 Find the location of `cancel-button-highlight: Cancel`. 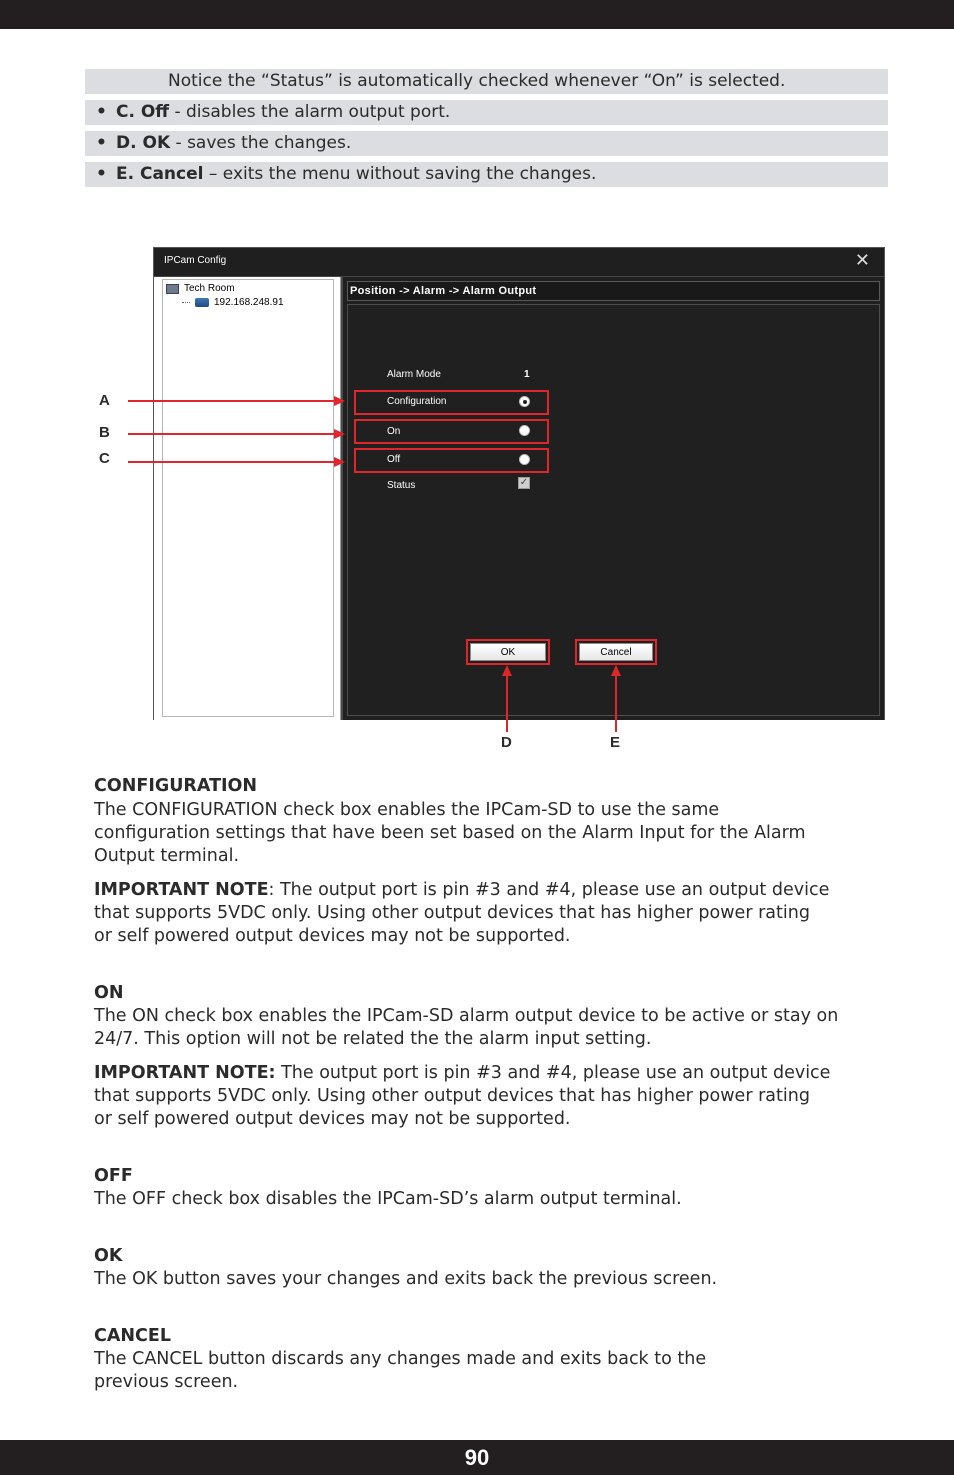

cancel-button-highlight: Cancel is located at coordinates (616, 652).